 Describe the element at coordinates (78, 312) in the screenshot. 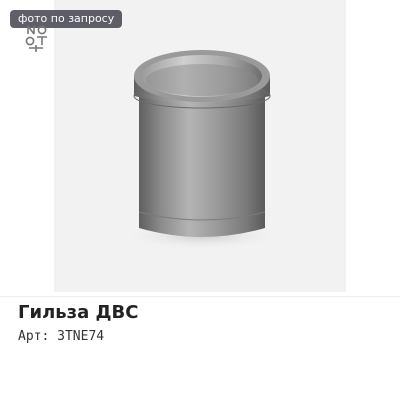

I see `product-title: Гильза ДВС` at that location.